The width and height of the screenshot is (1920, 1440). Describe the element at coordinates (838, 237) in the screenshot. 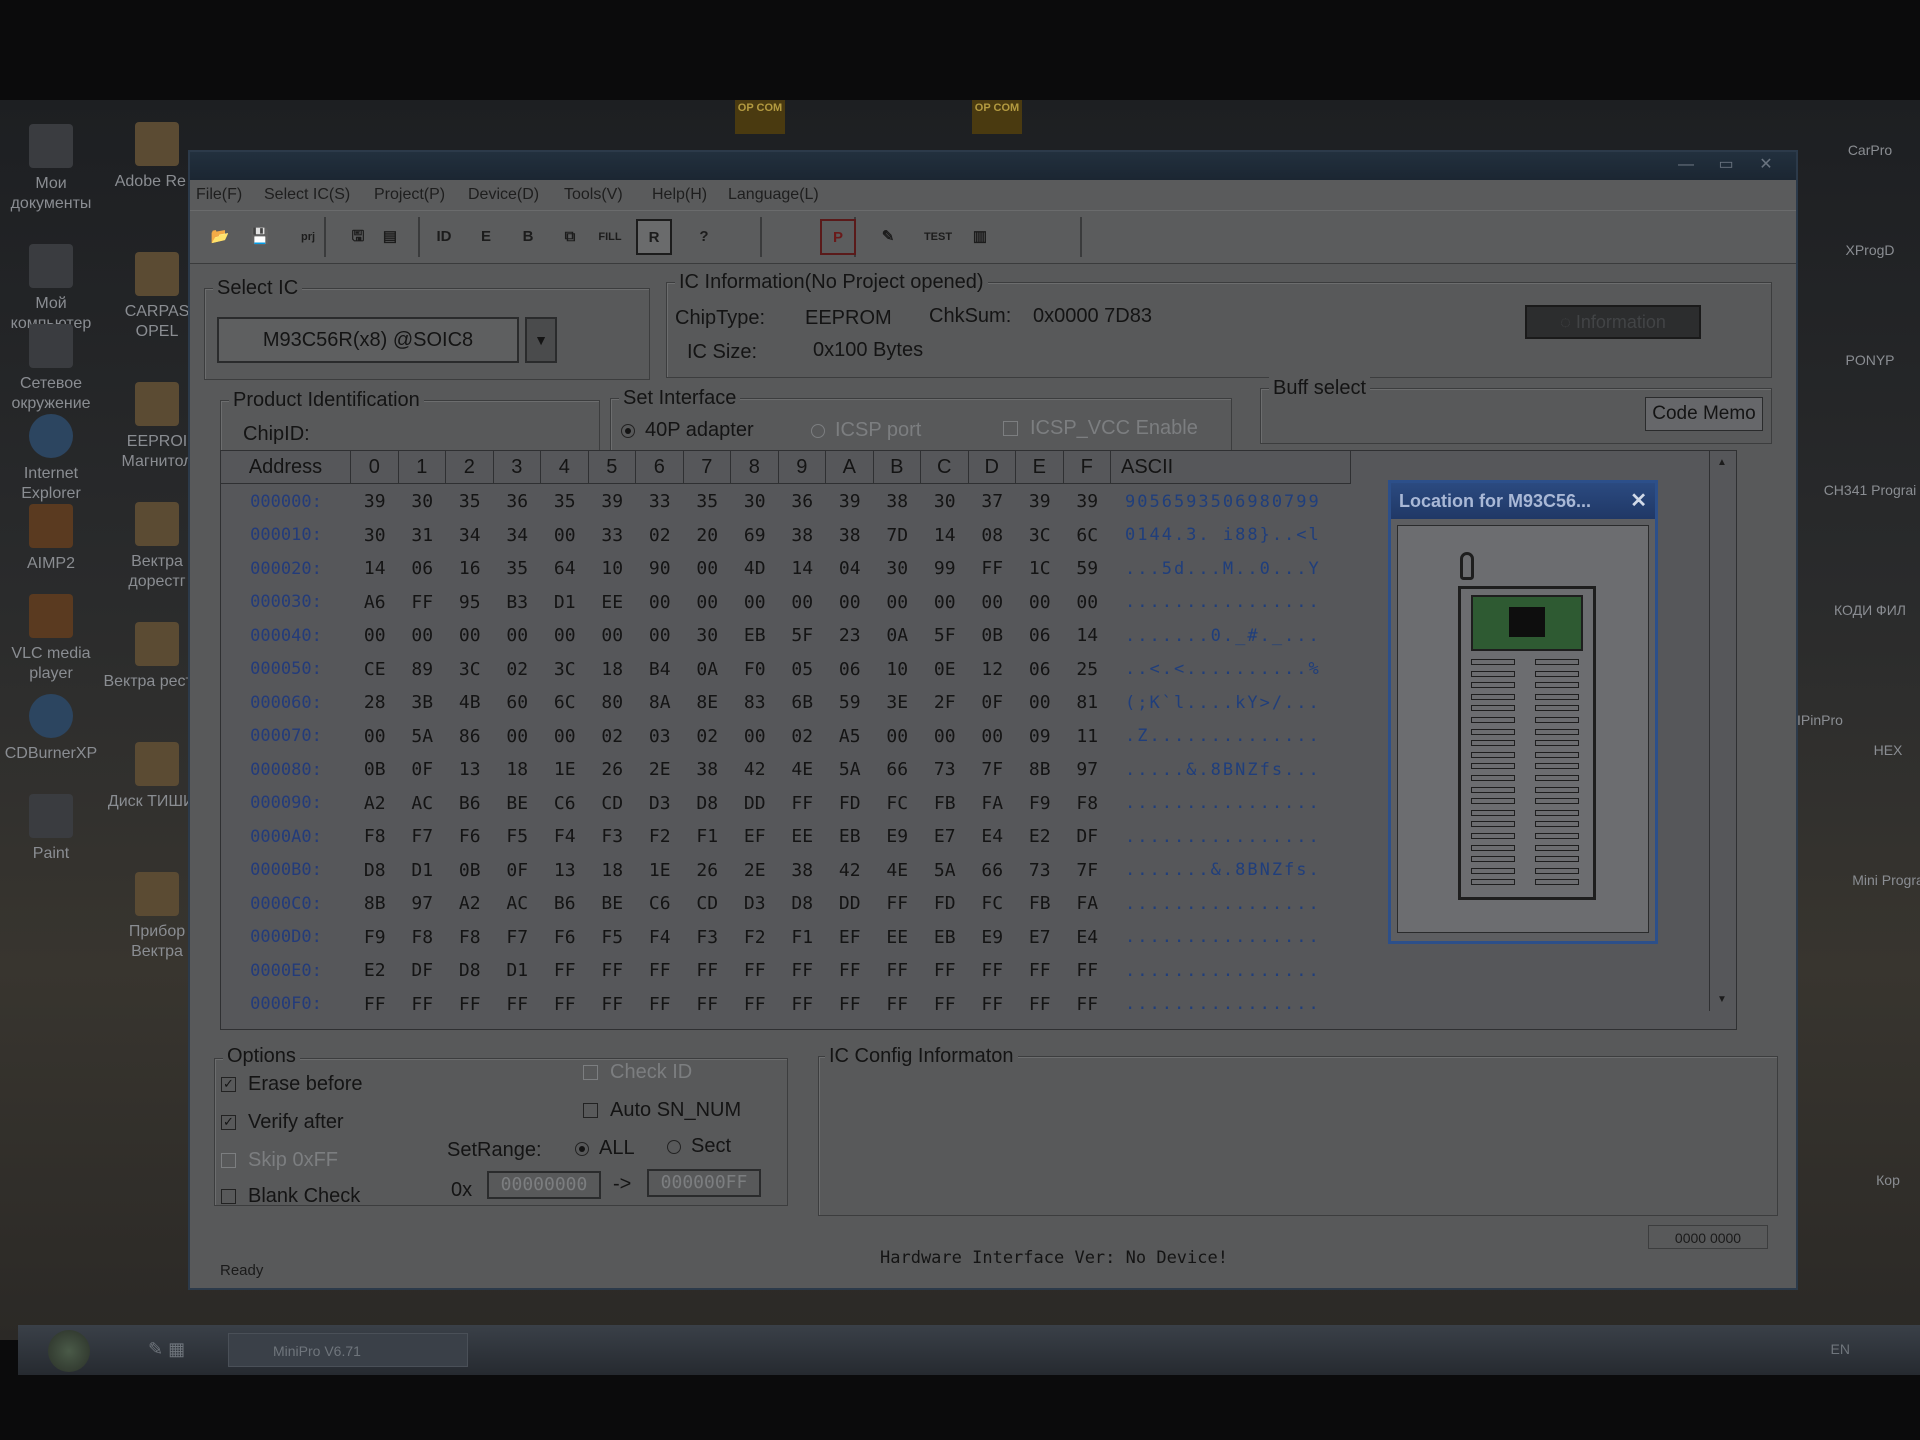

I see `program-icon: P` at that location.